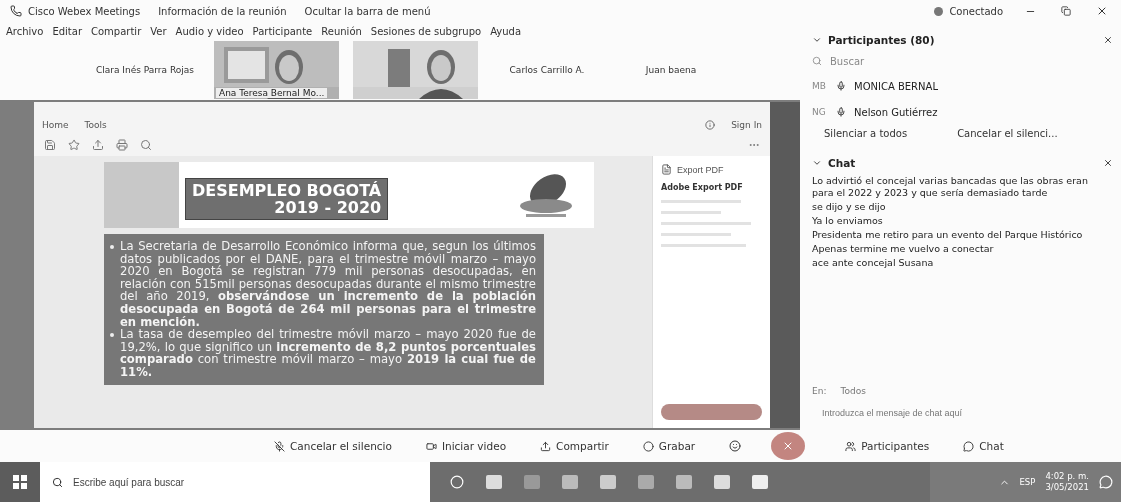 The image size is (1121, 502). What do you see at coordinates (144, 70) in the screenshot?
I see `participant-name: Clara Inés Parra Rojas` at bounding box center [144, 70].